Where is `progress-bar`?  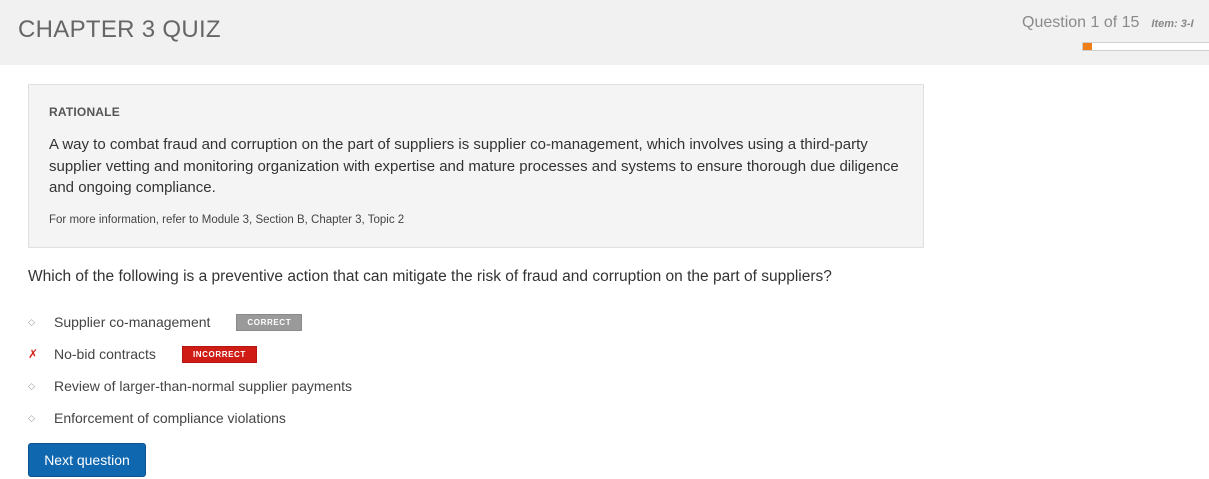
progress-bar is located at coordinates (1145, 46).